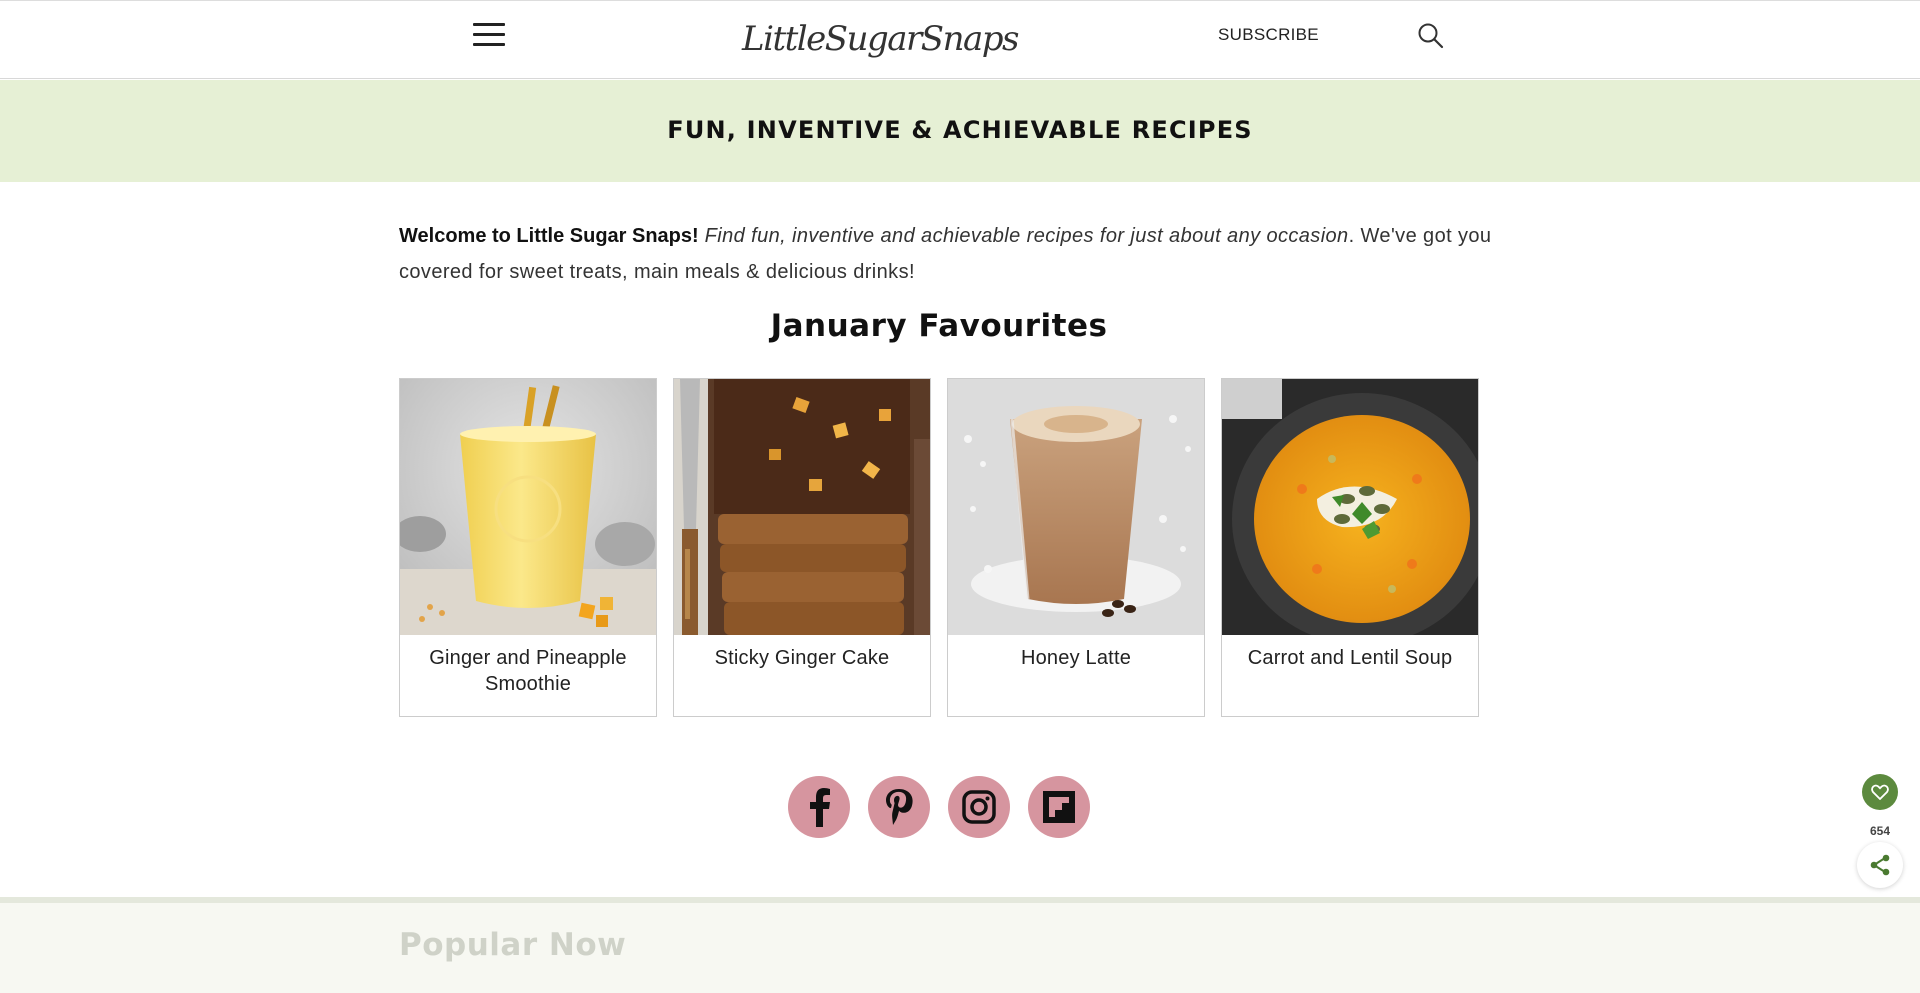 The width and height of the screenshot is (1920, 993). Describe the element at coordinates (513, 945) in the screenshot. I see `popular-title: Popular Now` at that location.